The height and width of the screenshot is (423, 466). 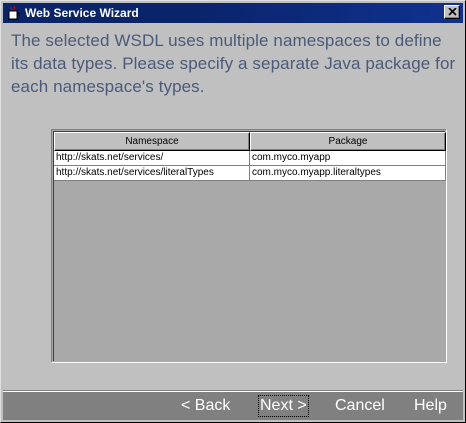 I want to click on column-header-package: Package, so click(x=348, y=141).